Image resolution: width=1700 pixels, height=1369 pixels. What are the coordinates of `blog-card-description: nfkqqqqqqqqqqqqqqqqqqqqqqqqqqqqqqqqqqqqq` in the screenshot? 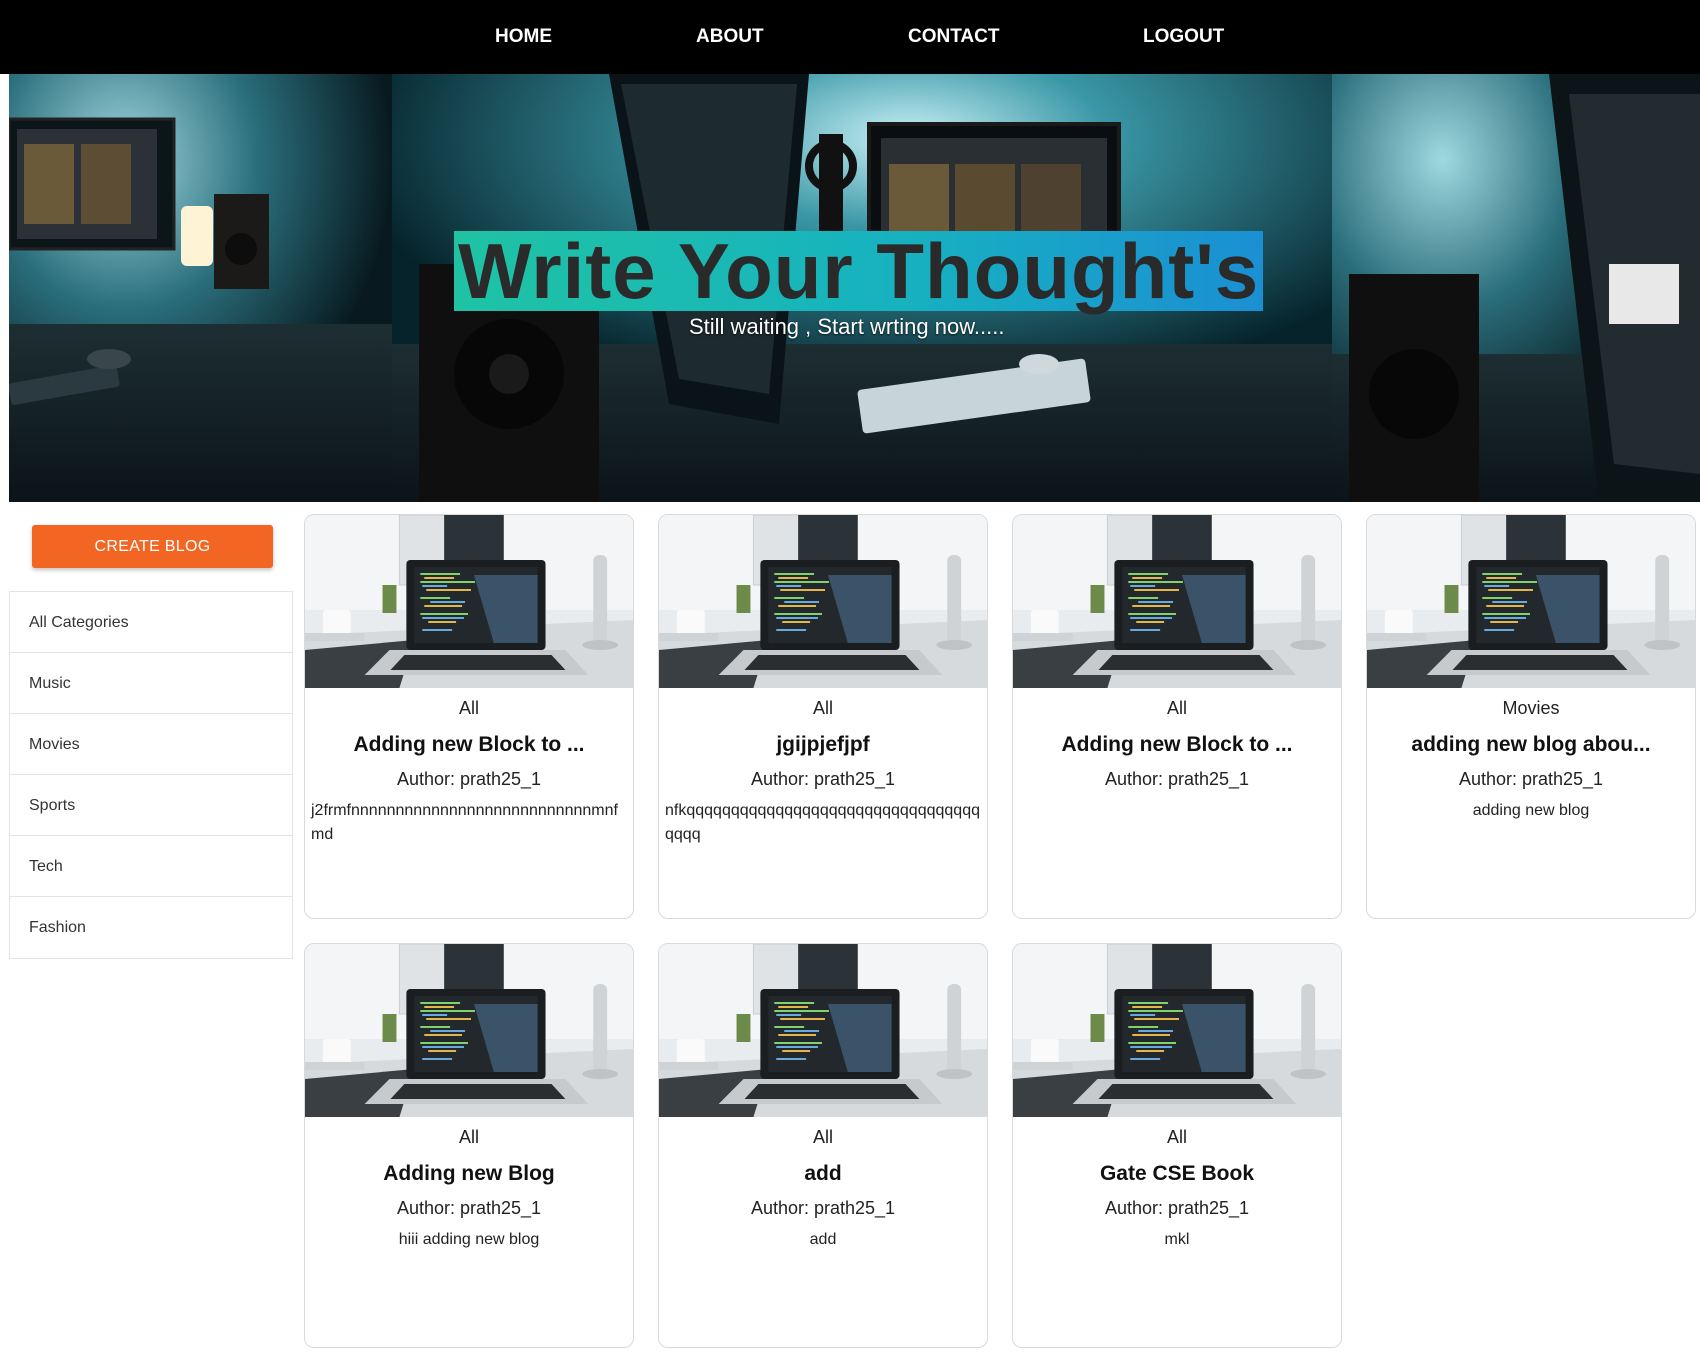 It's located at (822, 822).